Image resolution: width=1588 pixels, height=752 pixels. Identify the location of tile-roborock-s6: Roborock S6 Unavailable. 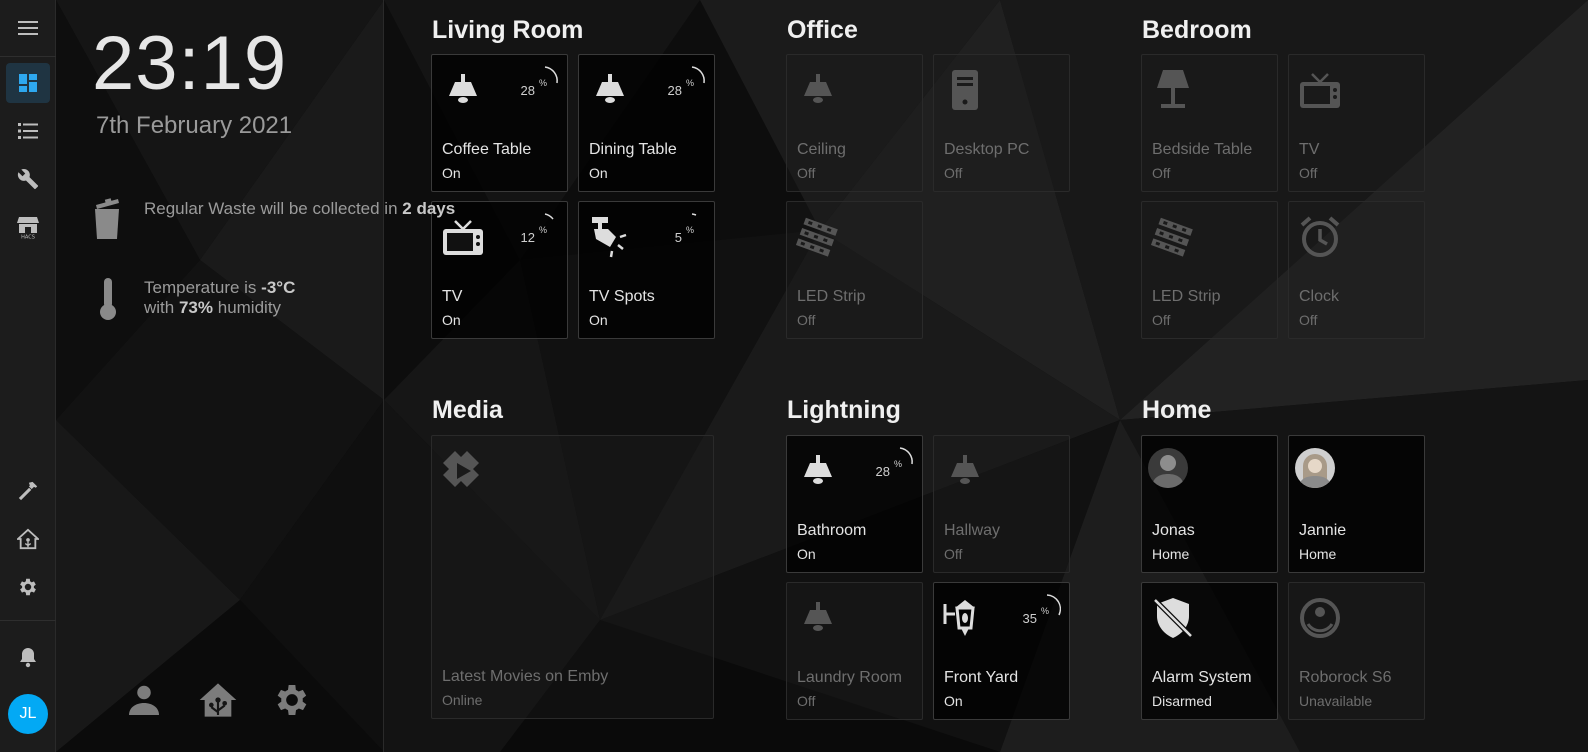
(1356, 651).